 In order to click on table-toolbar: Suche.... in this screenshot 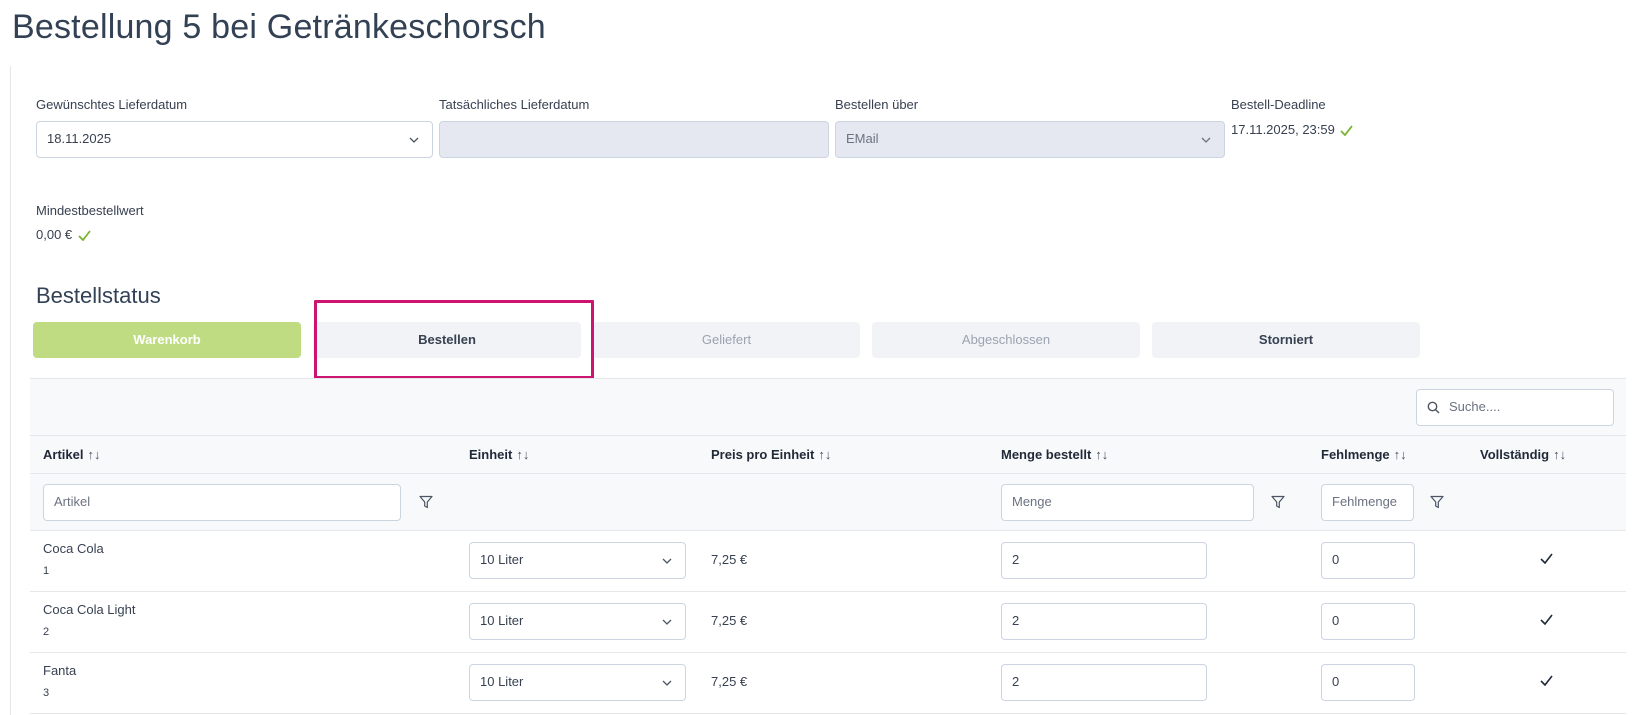, I will do `click(828, 407)`.